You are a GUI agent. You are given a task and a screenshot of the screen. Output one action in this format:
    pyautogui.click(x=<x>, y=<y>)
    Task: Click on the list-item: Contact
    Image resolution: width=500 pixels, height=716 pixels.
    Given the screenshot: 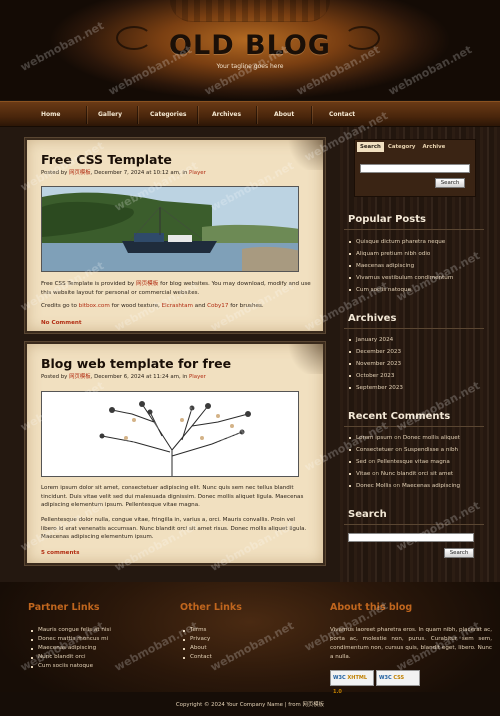 What is the action you would take?
    pyautogui.click(x=197, y=657)
    